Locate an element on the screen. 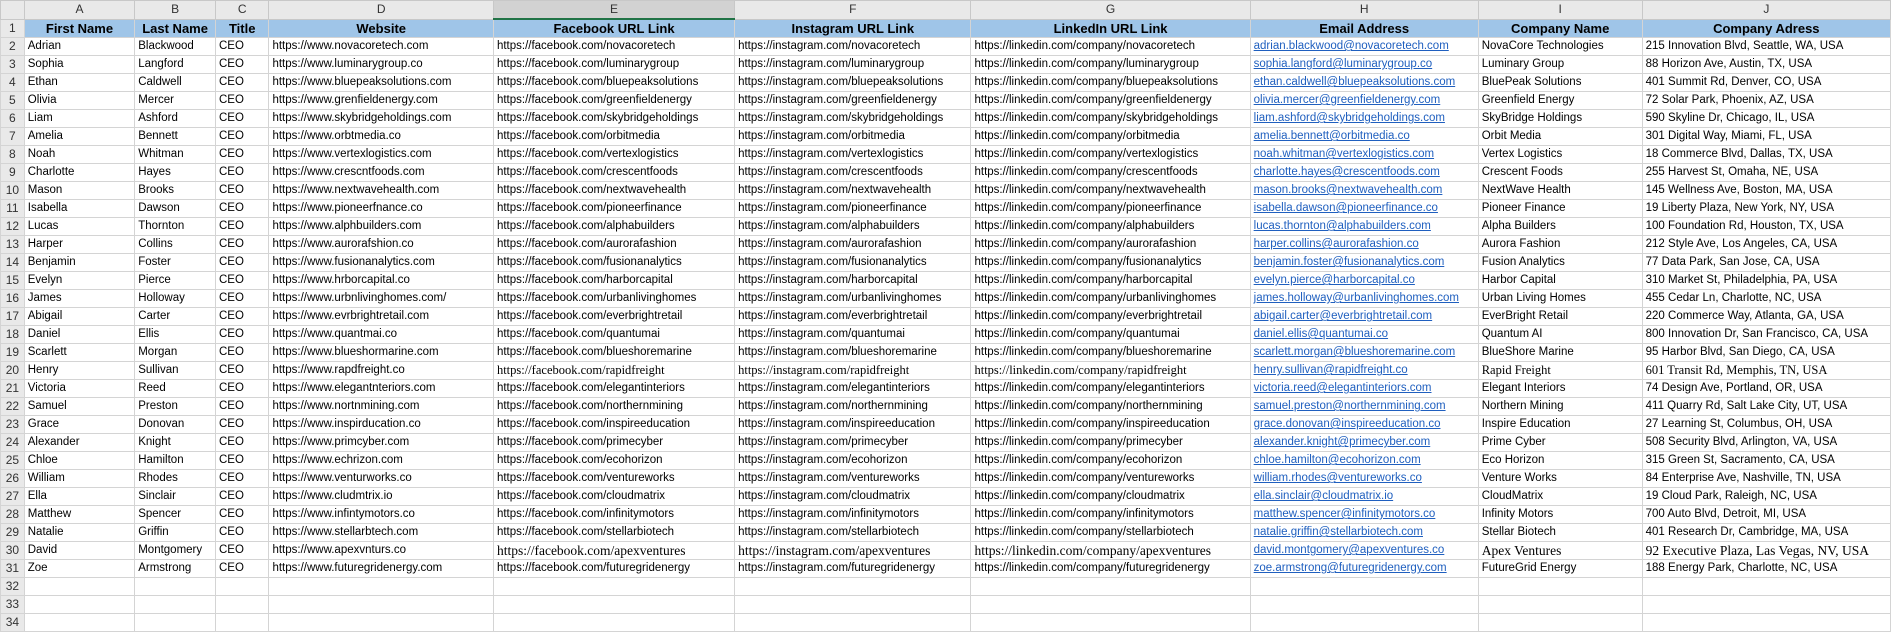 This screenshot has width=1891, height=643. cell-last-name: Reed is located at coordinates (175, 388).